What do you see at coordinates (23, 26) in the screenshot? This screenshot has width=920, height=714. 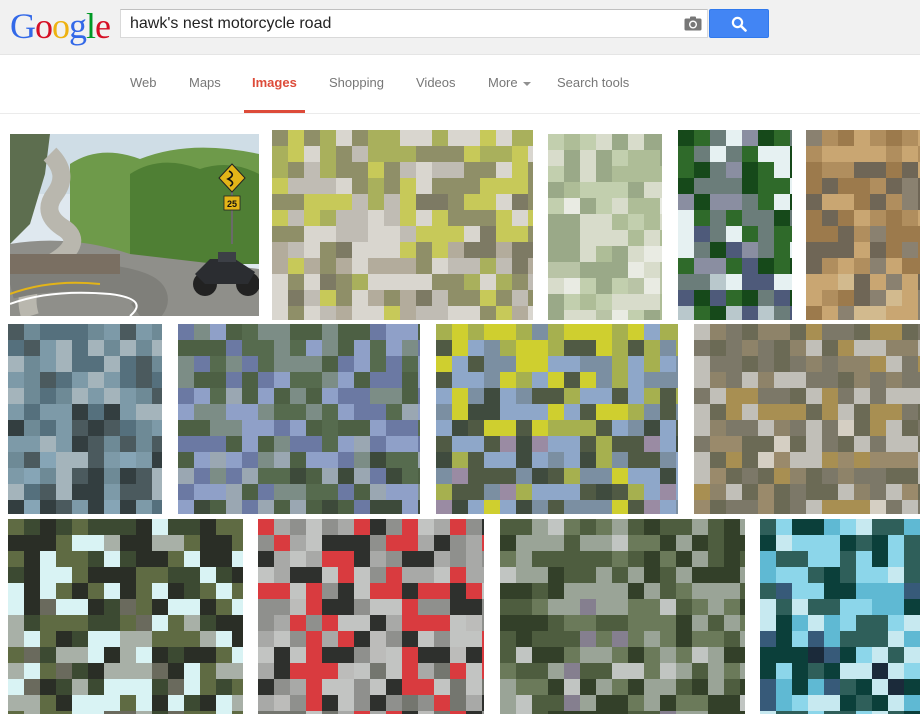 I see `logo-letter: G` at bounding box center [23, 26].